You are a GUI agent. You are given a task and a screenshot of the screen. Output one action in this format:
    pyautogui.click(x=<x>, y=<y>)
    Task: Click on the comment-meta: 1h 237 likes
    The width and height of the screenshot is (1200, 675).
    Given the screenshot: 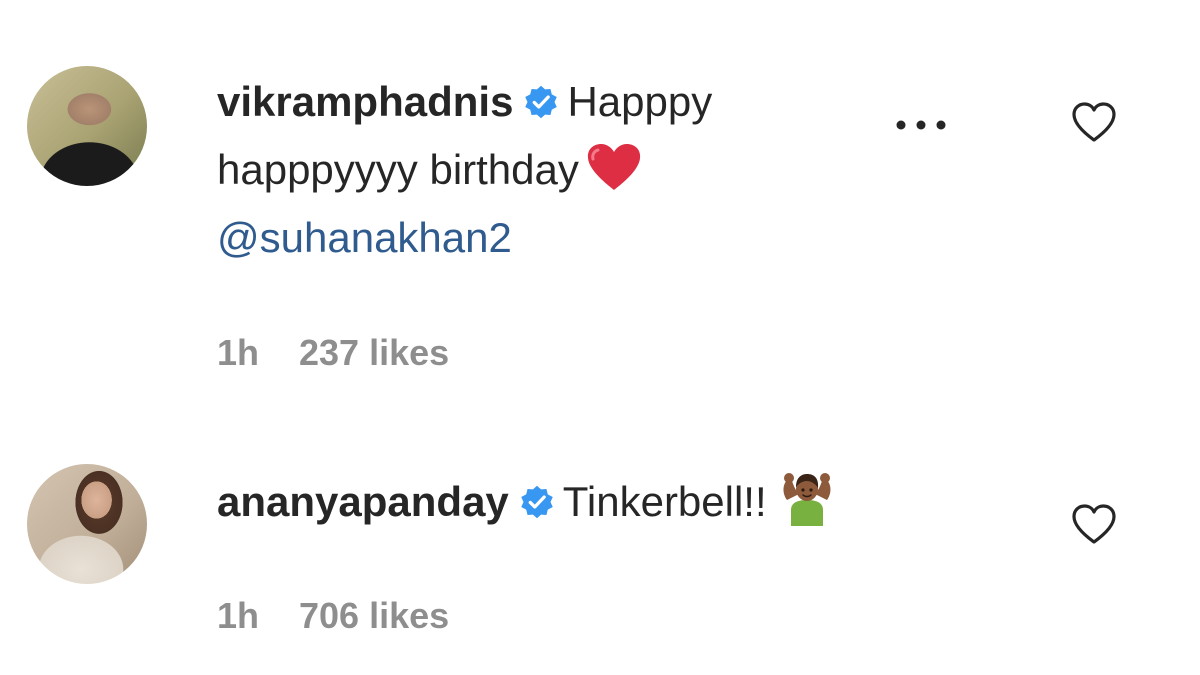 What is the action you would take?
    pyautogui.click(x=333, y=353)
    